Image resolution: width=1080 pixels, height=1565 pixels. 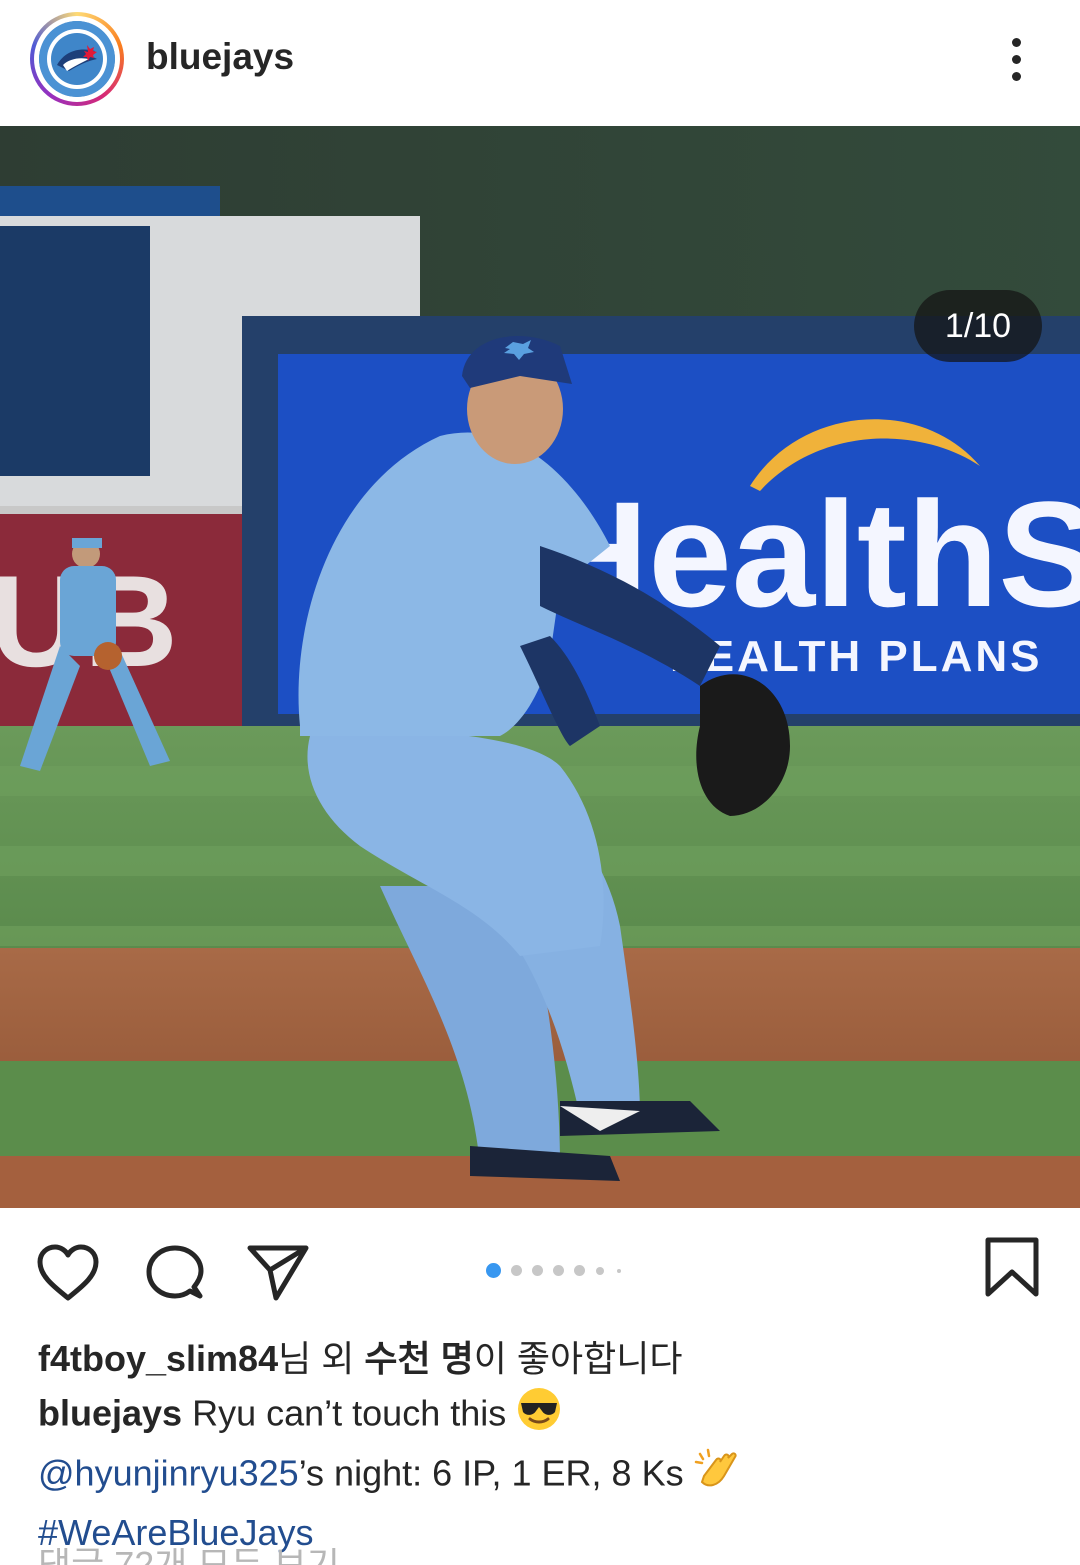 I want to click on likes-summary: f4tboy_slim84님 외 수천 명이 좋아합니다, so click(x=360, y=1356).